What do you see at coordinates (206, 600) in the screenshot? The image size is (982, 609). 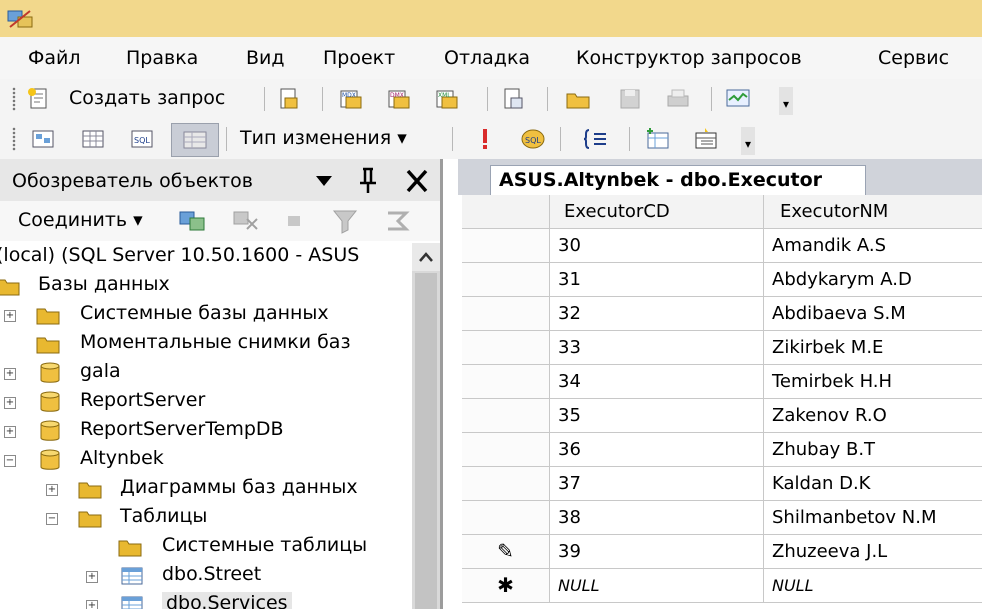 I see `tree-node-table: + dbo.Services` at bounding box center [206, 600].